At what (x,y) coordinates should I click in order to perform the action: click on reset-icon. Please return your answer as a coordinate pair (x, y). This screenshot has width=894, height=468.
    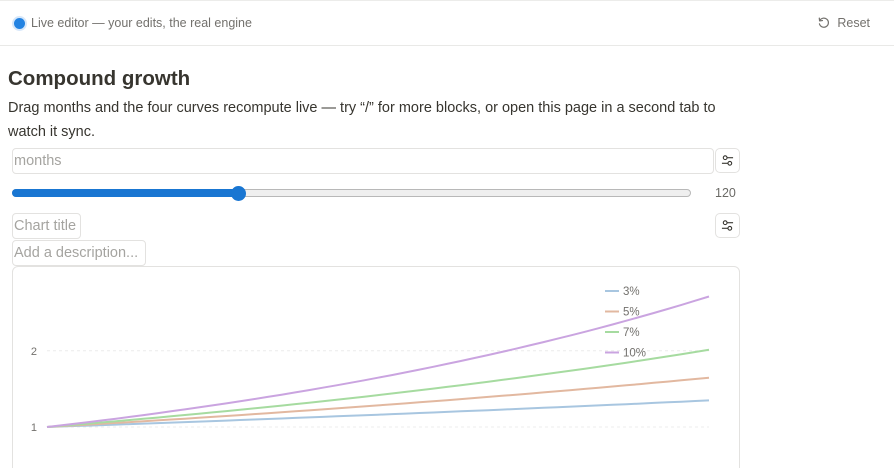
    Looking at the image, I should click on (824, 22).